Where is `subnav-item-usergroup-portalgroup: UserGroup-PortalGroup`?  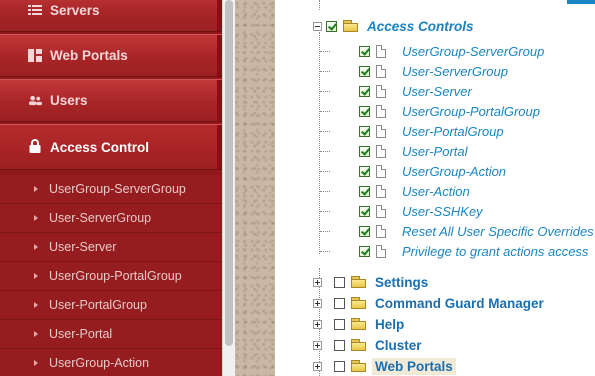
subnav-item-usergroup-portalgroup: UserGroup-PortalGroup is located at coordinates (111, 276).